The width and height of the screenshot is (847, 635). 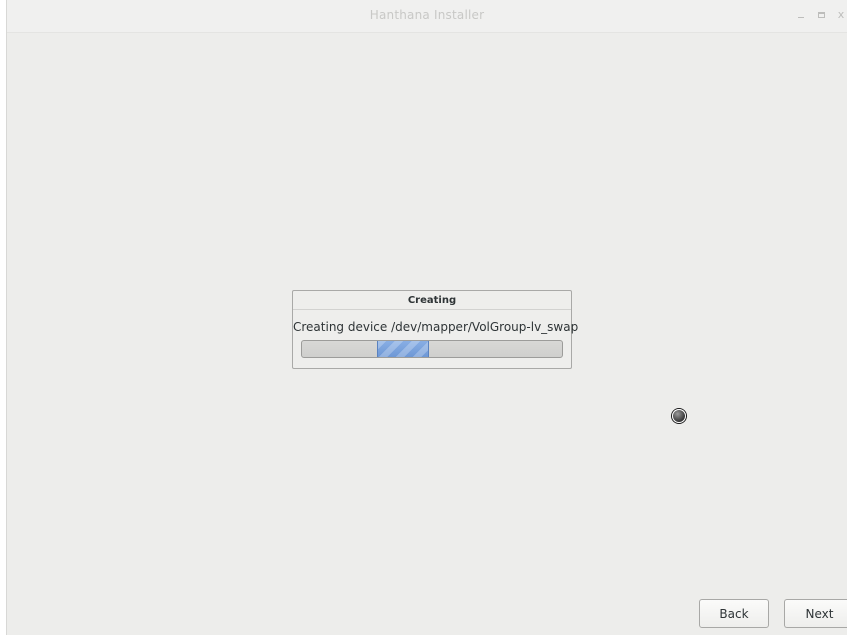 I want to click on window-controls: x, so click(x=817, y=15).